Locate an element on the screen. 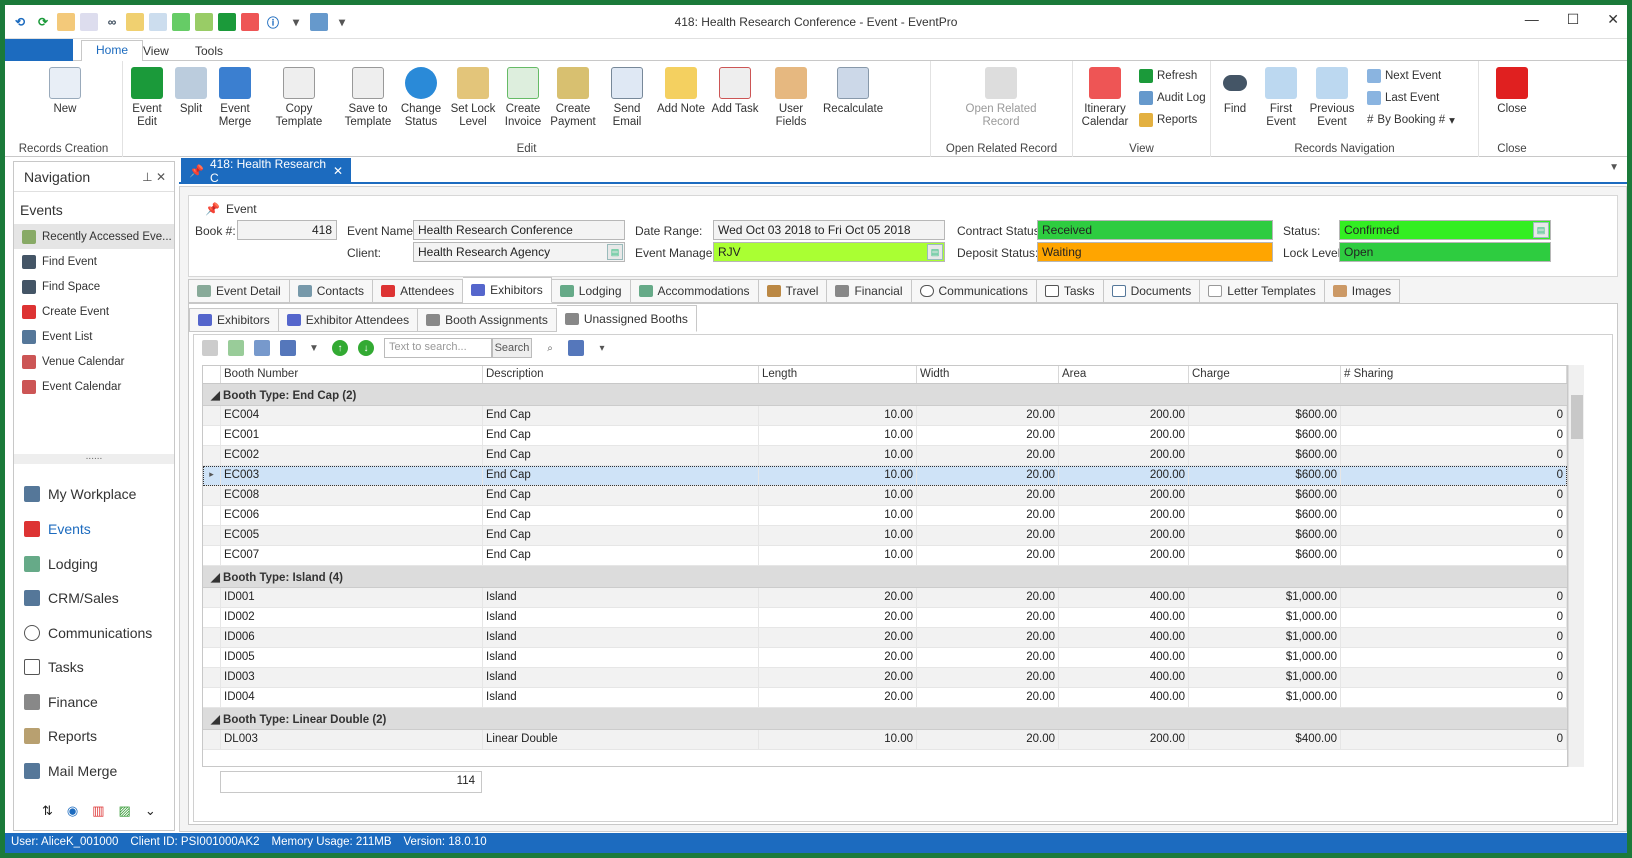  export-icon is located at coordinates (262, 348).